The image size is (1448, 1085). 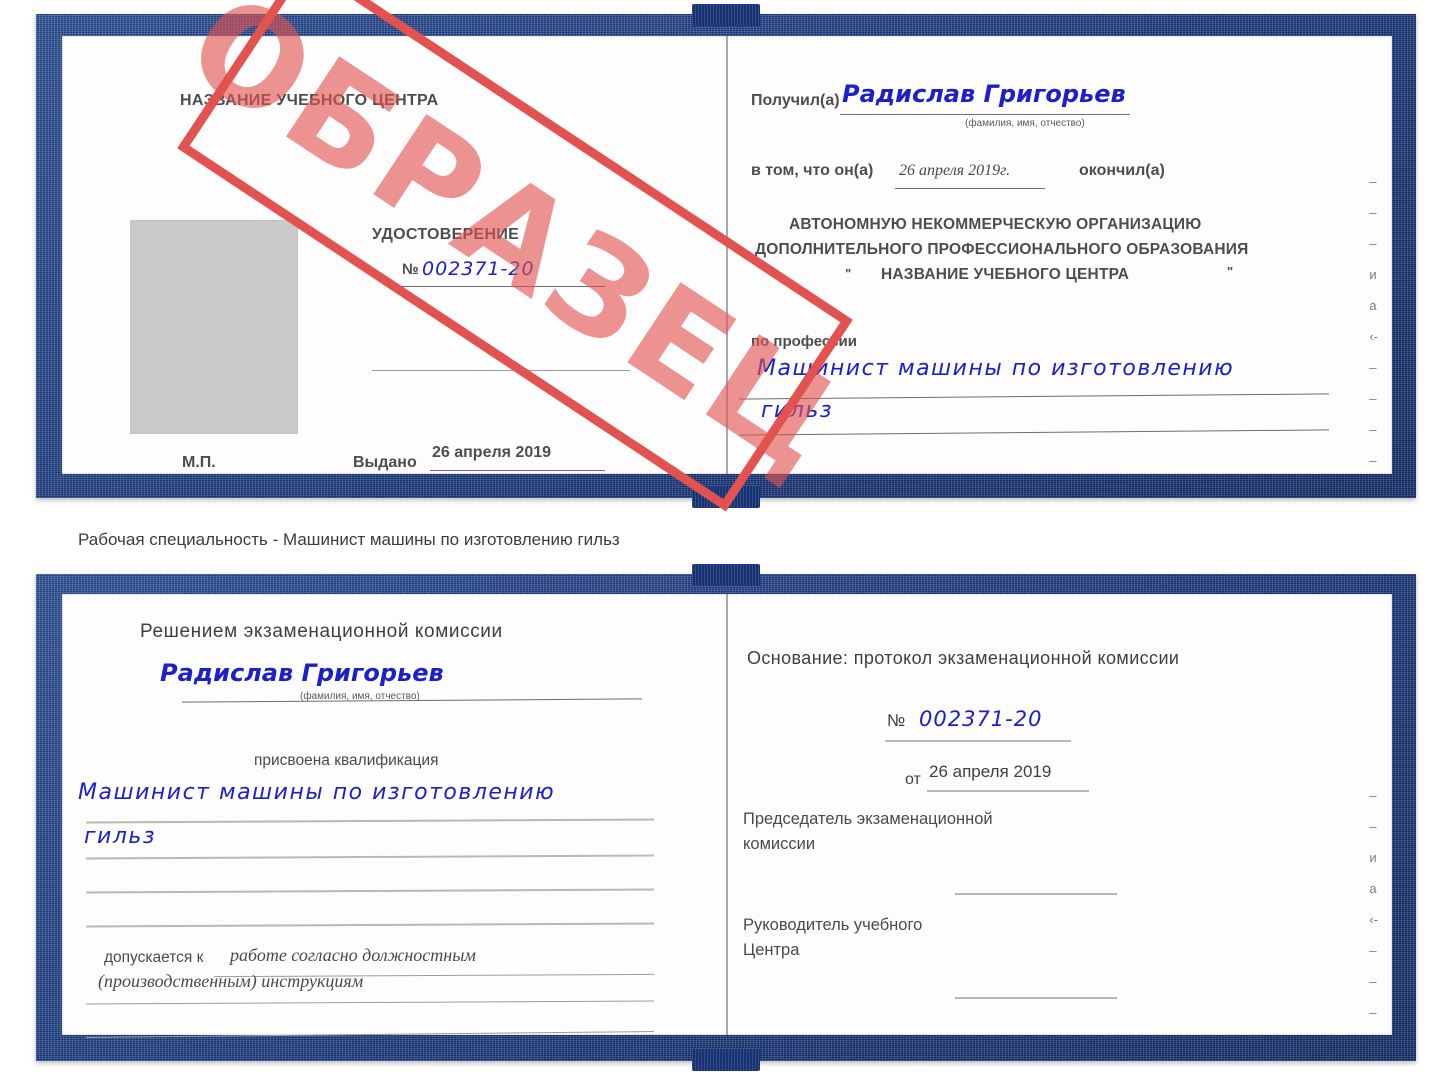 What do you see at coordinates (353, 955) in the screenshot?
I see `admitted-value-line1: работе согласно должностным` at bounding box center [353, 955].